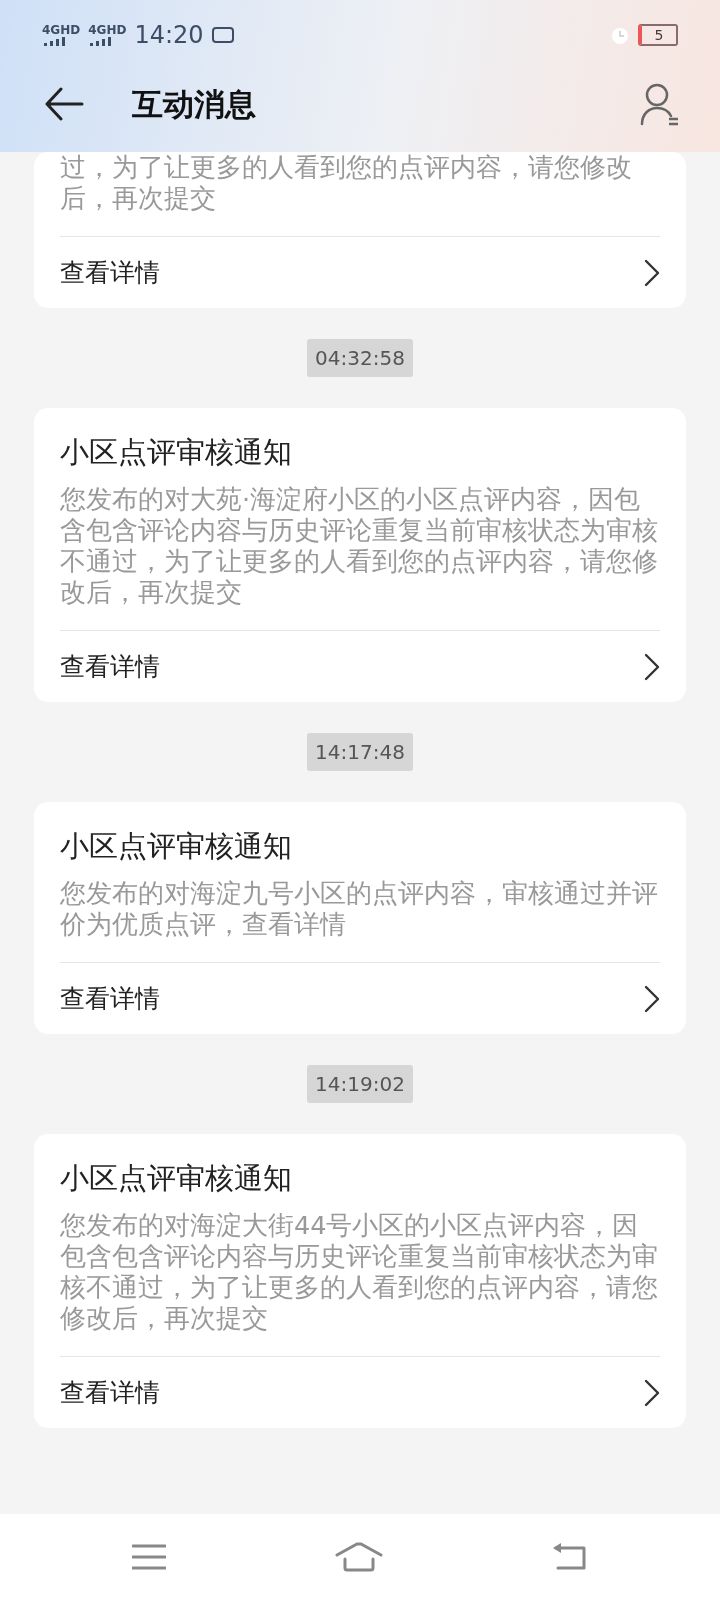 This screenshot has width=720, height=1600. What do you see at coordinates (569, 1557) in the screenshot?
I see `back-nav-icon` at bounding box center [569, 1557].